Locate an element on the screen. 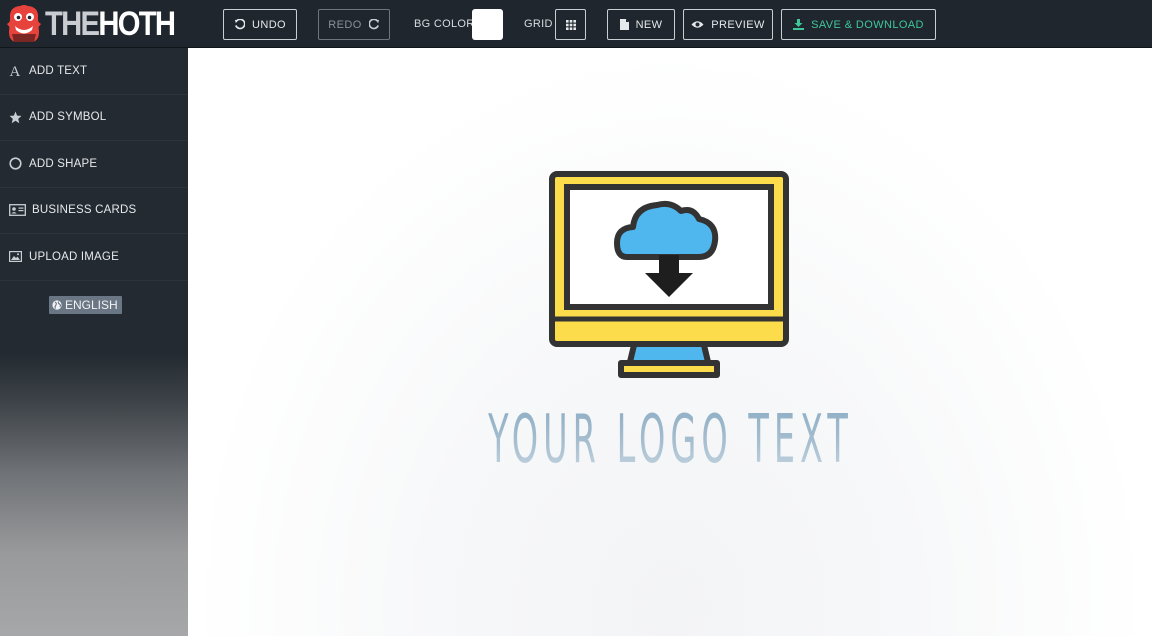  sidebar-item-add-shape: ADD SHAPE is located at coordinates (94, 164).